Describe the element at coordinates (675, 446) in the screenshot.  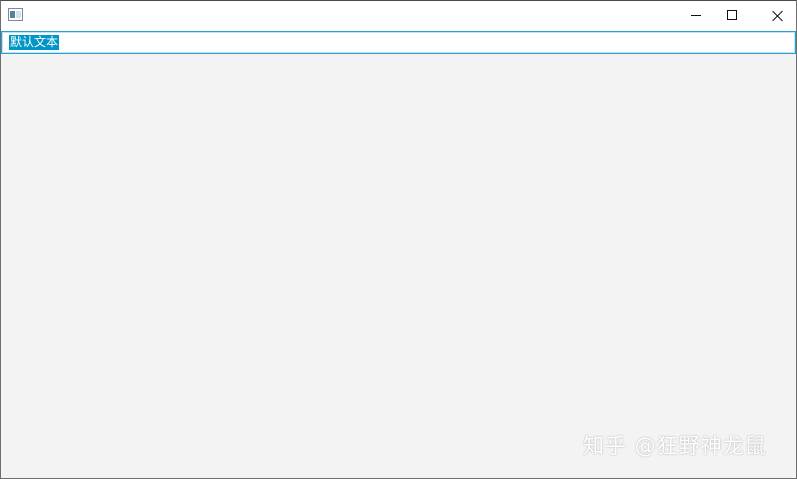
I see `watermark-text: 知乎 @狂野神龙鼠` at that location.